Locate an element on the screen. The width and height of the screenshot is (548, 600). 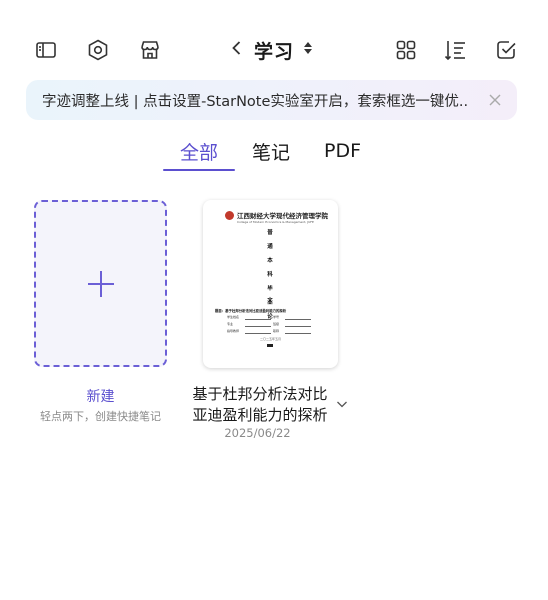
announcement-banner: 字迹调整上线 | 点击设置-StarNote实验室开启，套索框选一键优.. is located at coordinates (271, 100).